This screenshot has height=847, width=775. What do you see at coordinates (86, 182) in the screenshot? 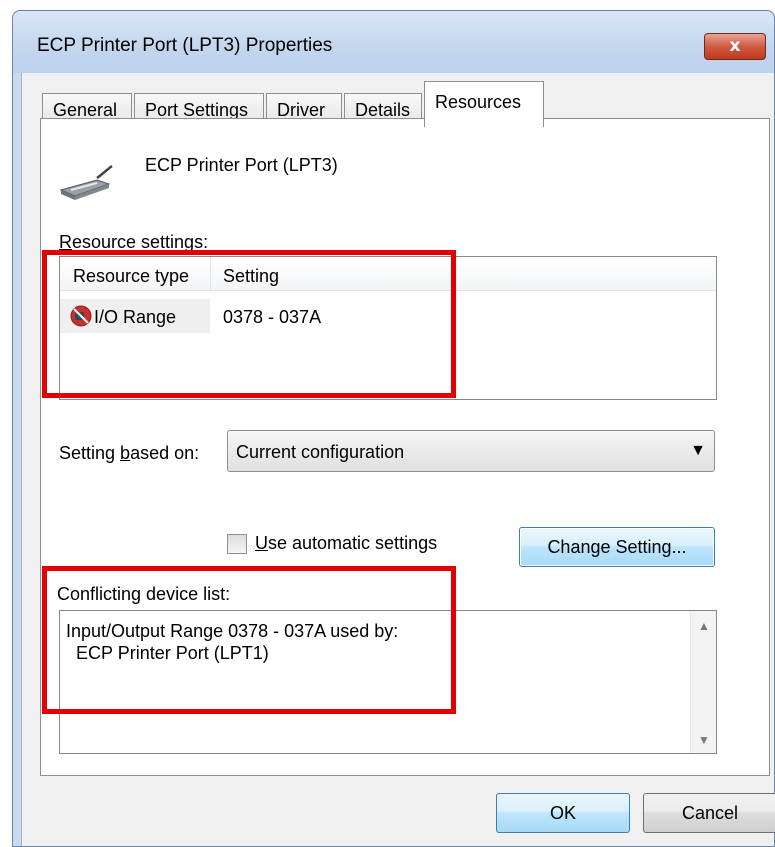
I see `printer-port-icon` at bounding box center [86, 182].